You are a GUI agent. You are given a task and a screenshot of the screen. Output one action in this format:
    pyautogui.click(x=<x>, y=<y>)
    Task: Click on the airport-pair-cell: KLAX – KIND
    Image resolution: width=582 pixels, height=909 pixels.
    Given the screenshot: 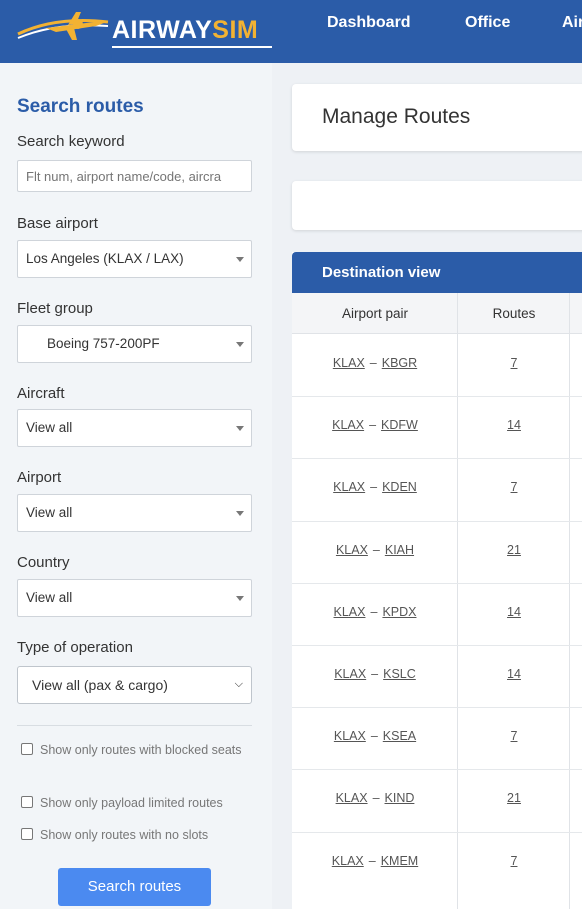 What is the action you would take?
    pyautogui.click(x=375, y=798)
    